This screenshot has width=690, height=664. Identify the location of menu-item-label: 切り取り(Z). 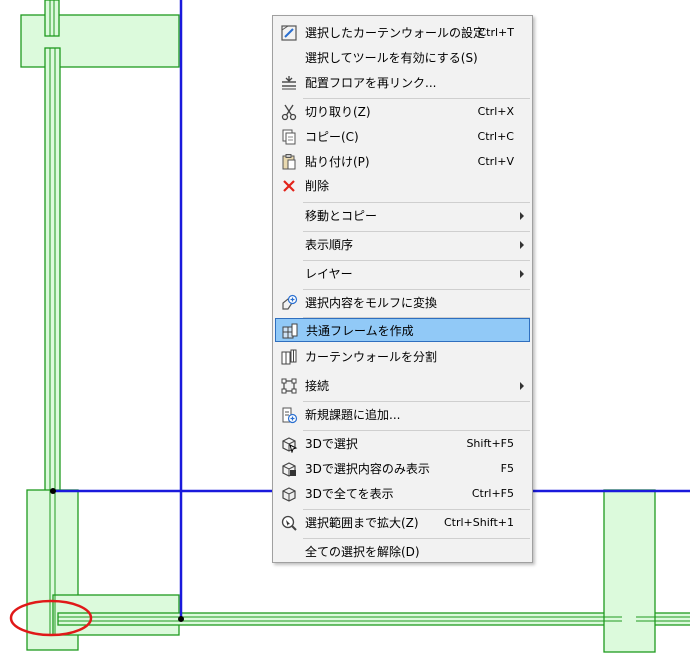
(338, 112).